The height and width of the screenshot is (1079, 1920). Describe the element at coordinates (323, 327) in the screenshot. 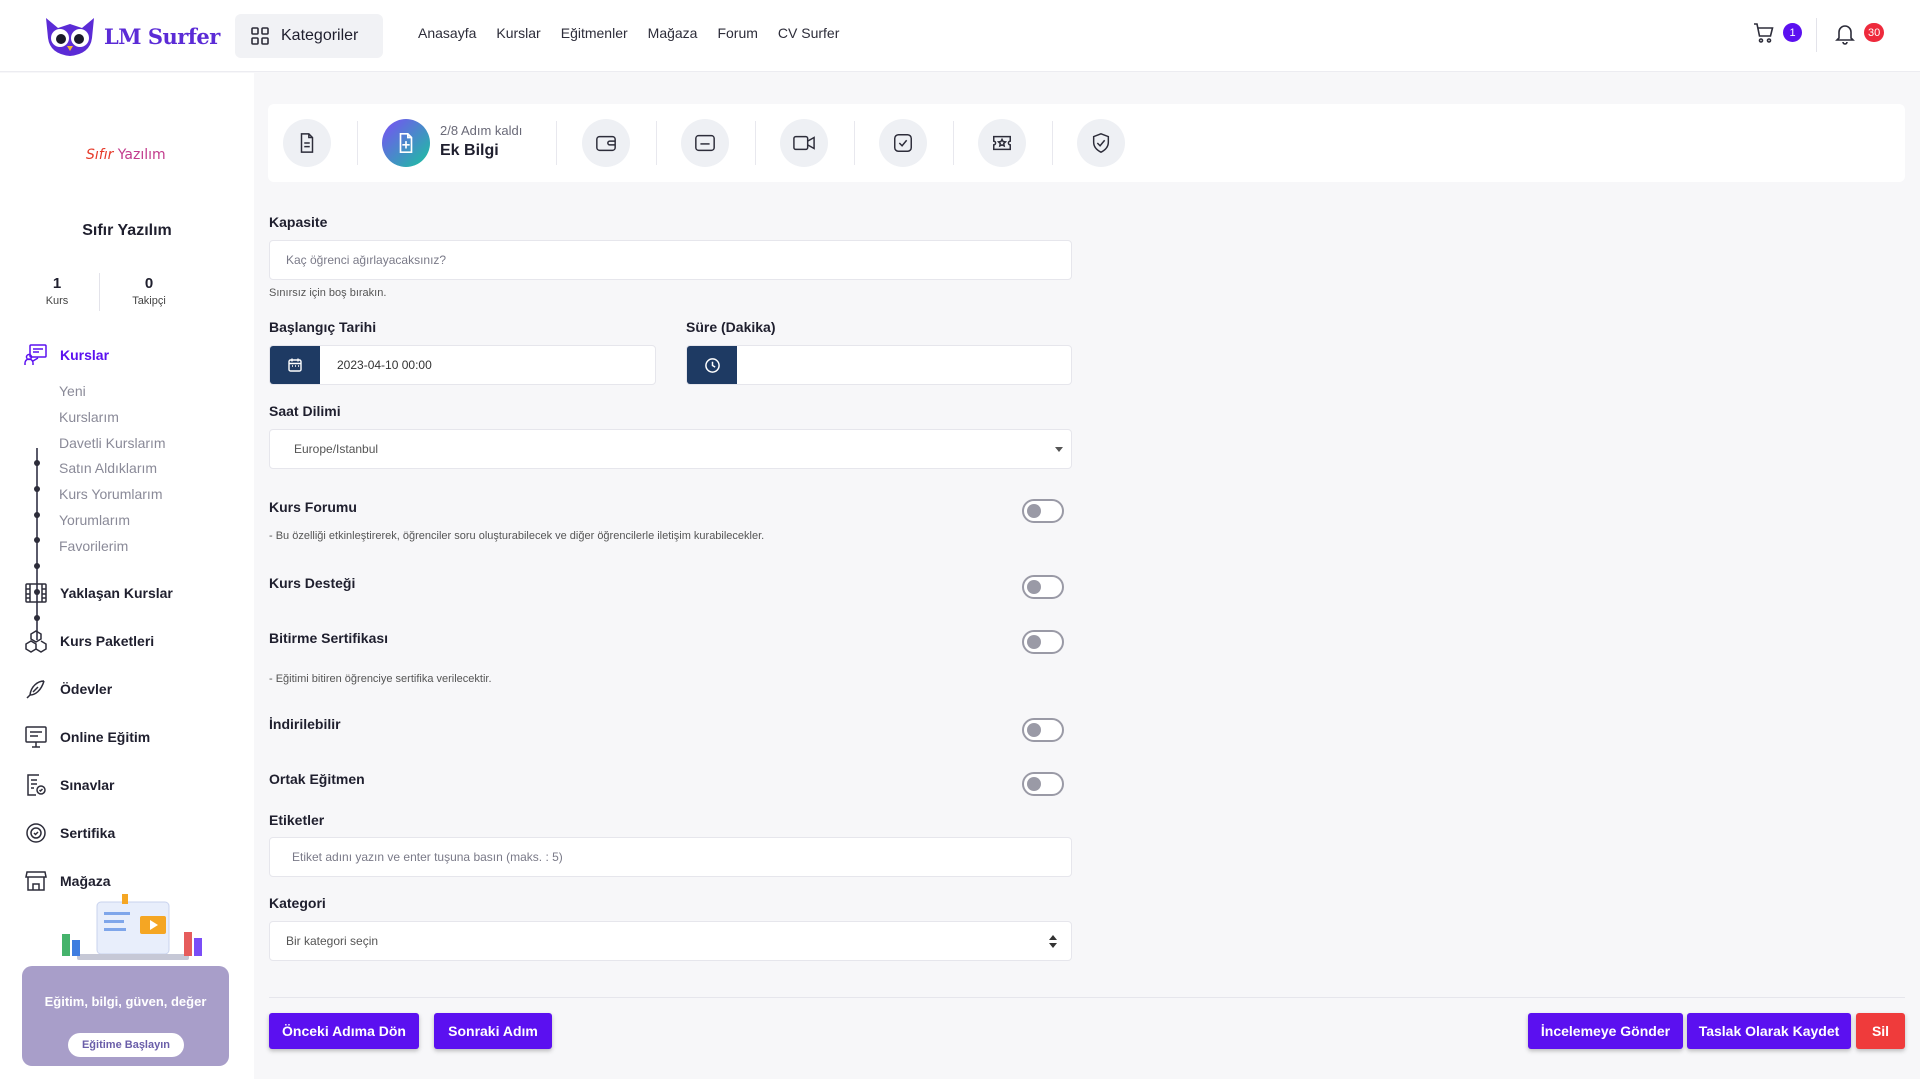

I see `start-date-label: Başlangıç Tarihi` at that location.